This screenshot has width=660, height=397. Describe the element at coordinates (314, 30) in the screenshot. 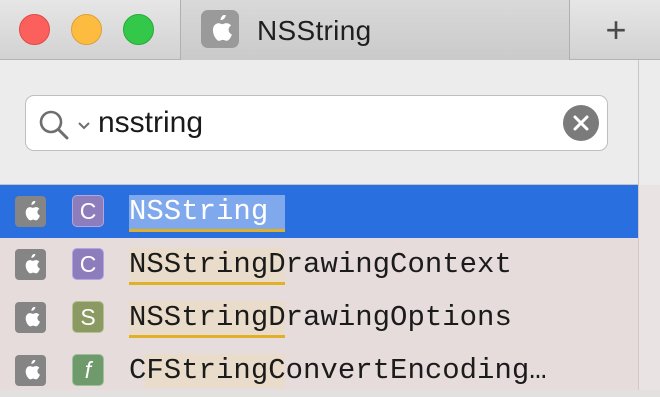

I see `tab-title: NSString` at that location.